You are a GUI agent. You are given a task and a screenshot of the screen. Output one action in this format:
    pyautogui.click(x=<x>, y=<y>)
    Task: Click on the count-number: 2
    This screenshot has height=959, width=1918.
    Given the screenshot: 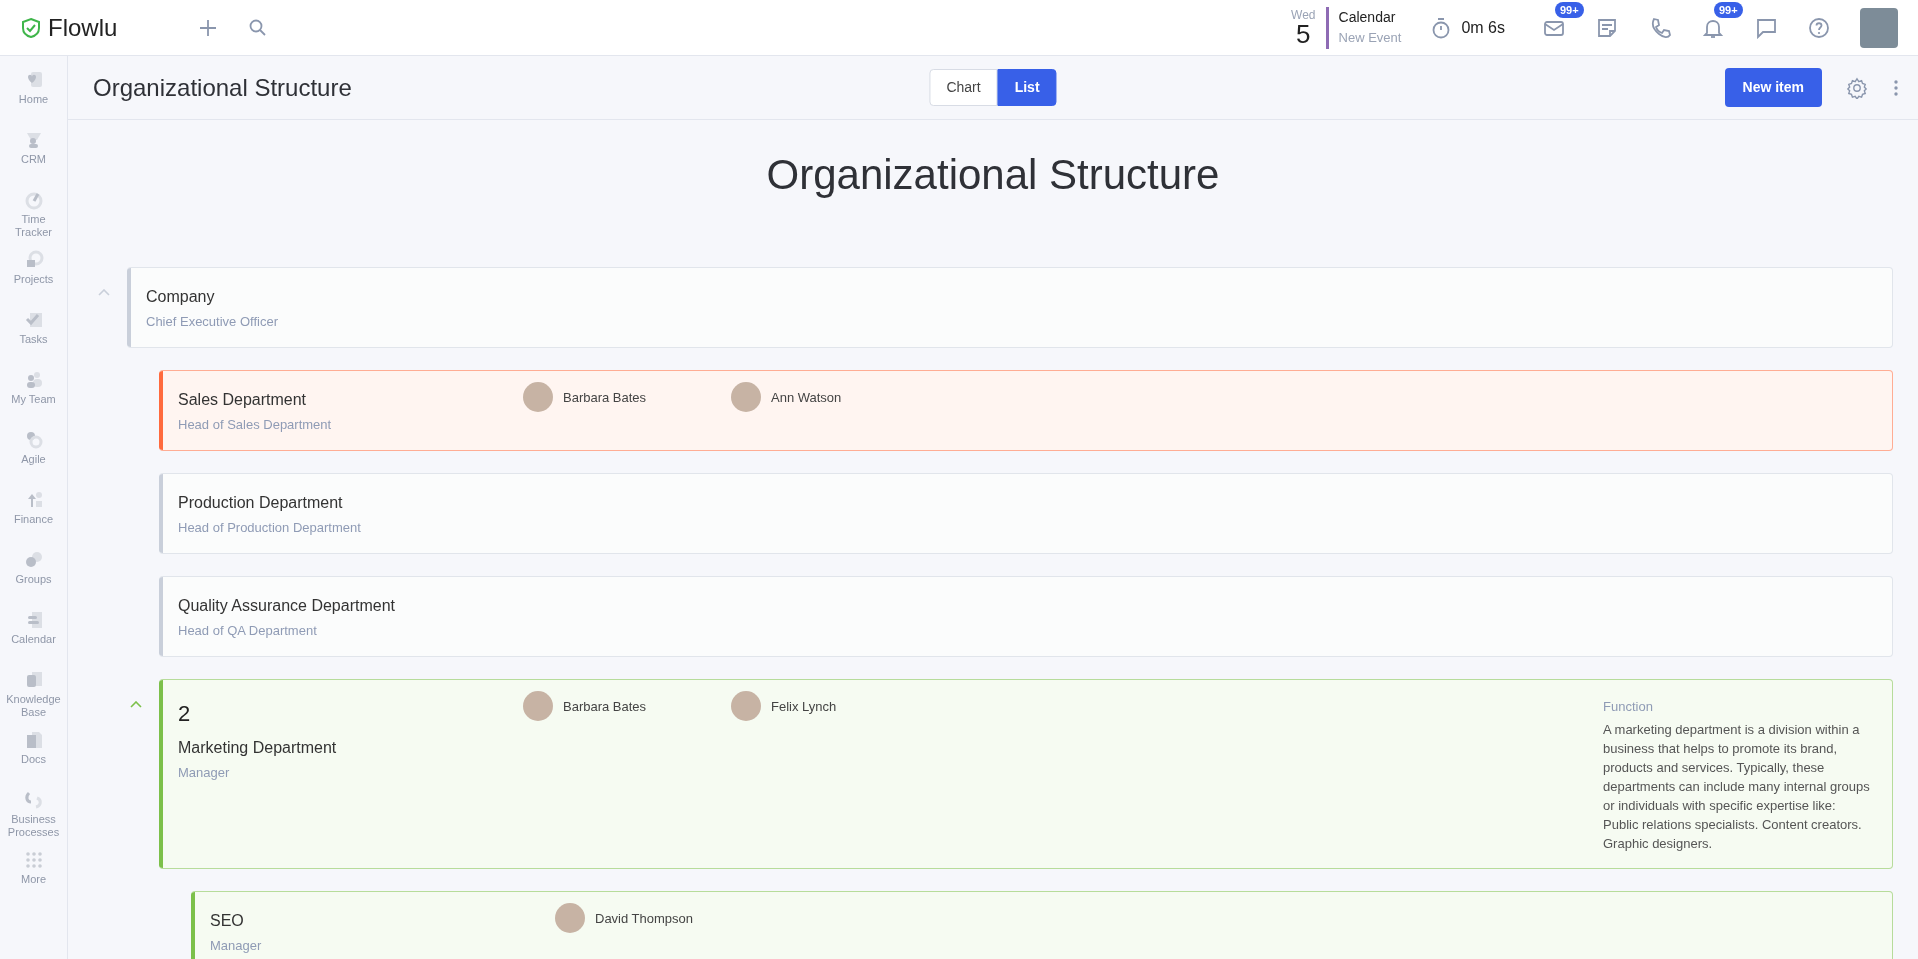 What is the action you would take?
    pyautogui.click(x=185, y=714)
    